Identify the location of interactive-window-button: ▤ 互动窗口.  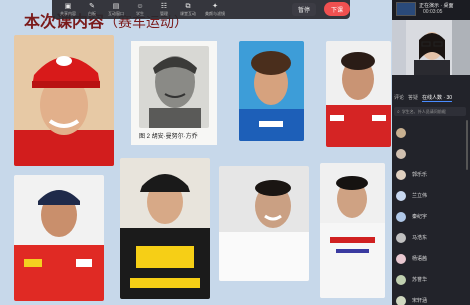
(116, 9).